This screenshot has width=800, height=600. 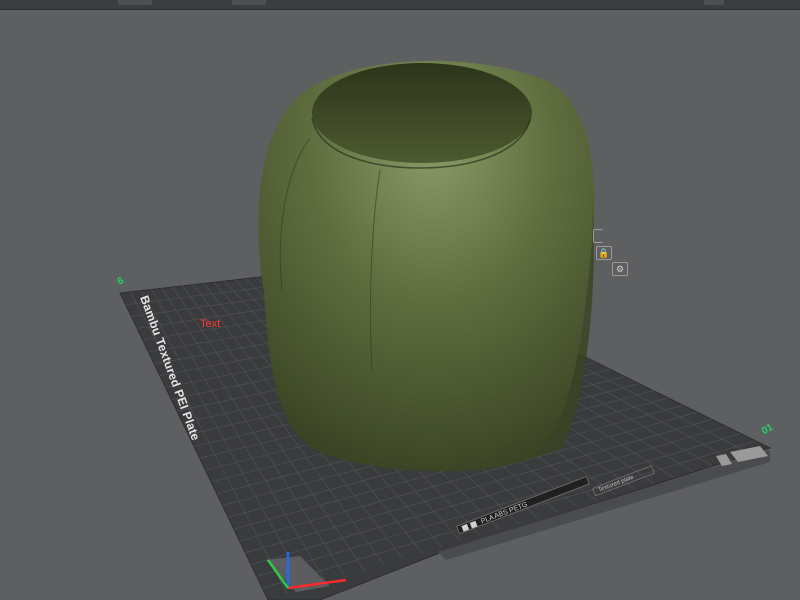 What do you see at coordinates (210, 324) in the screenshot?
I see `text-annotation: Text` at bounding box center [210, 324].